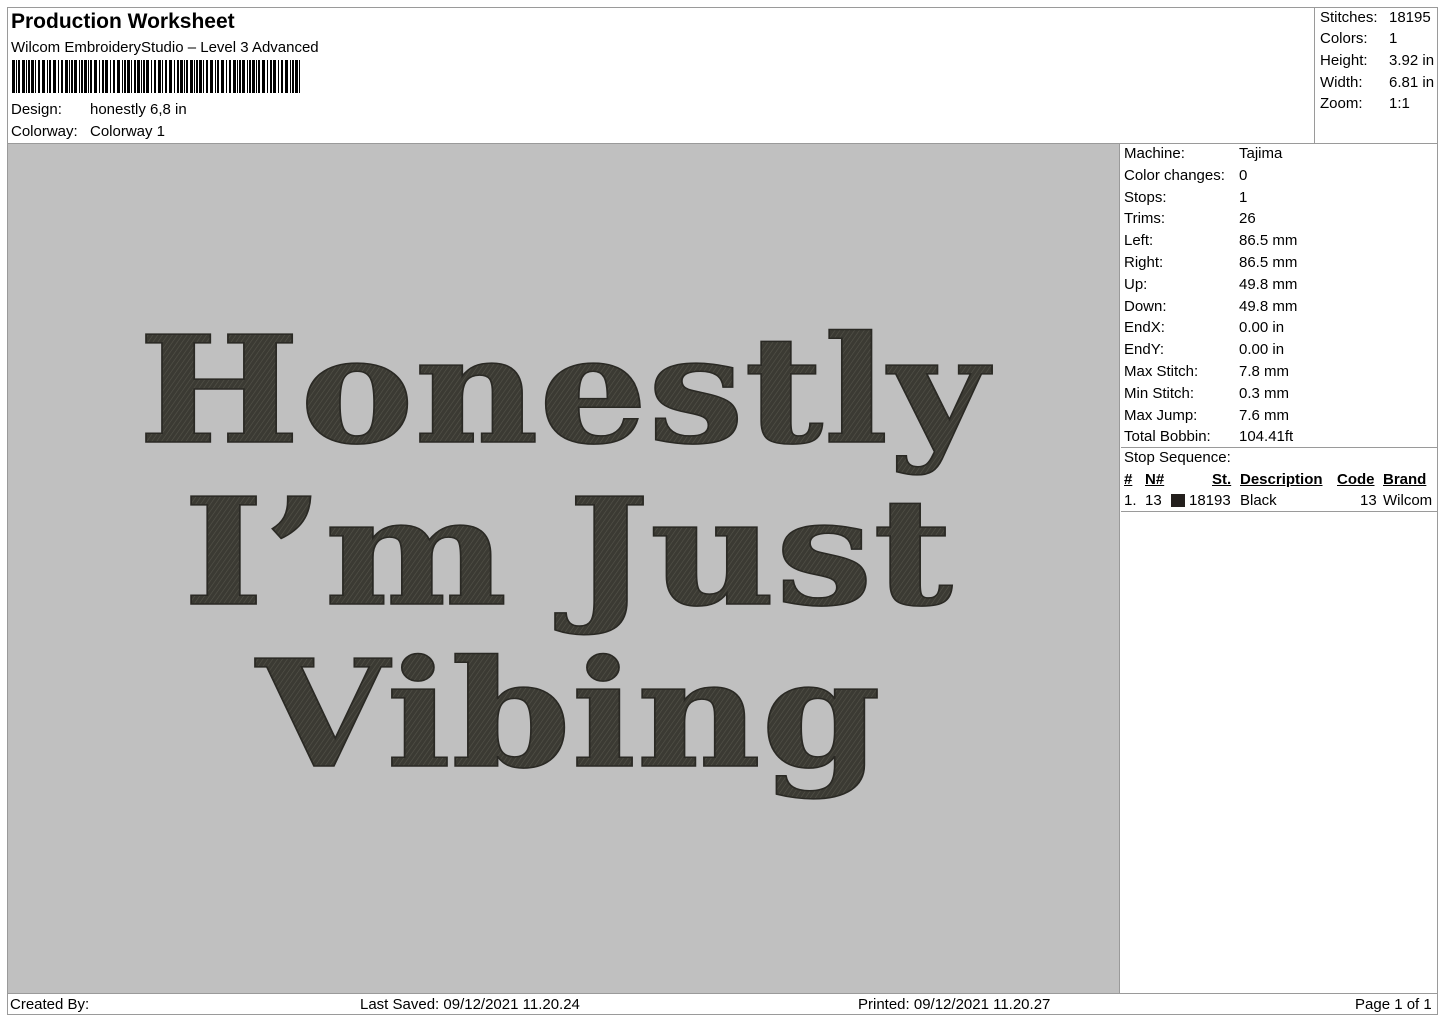 The image size is (1445, 1021). Describe the element at coordinates (1258, 500) in the screenshot. I see `row-description: Black` at that location.